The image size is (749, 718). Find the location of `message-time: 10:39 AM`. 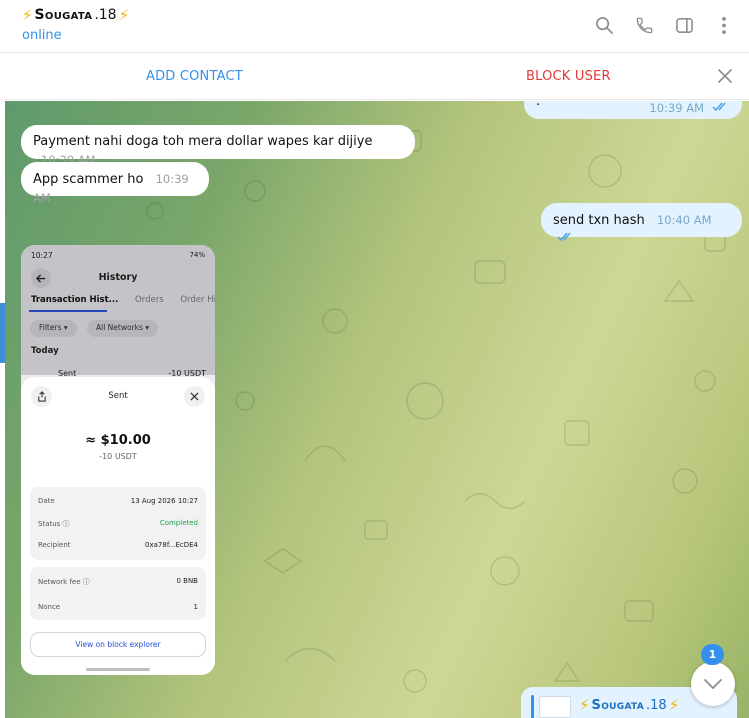

message-time: 10:39 AM is located at coordinates (676, 108).